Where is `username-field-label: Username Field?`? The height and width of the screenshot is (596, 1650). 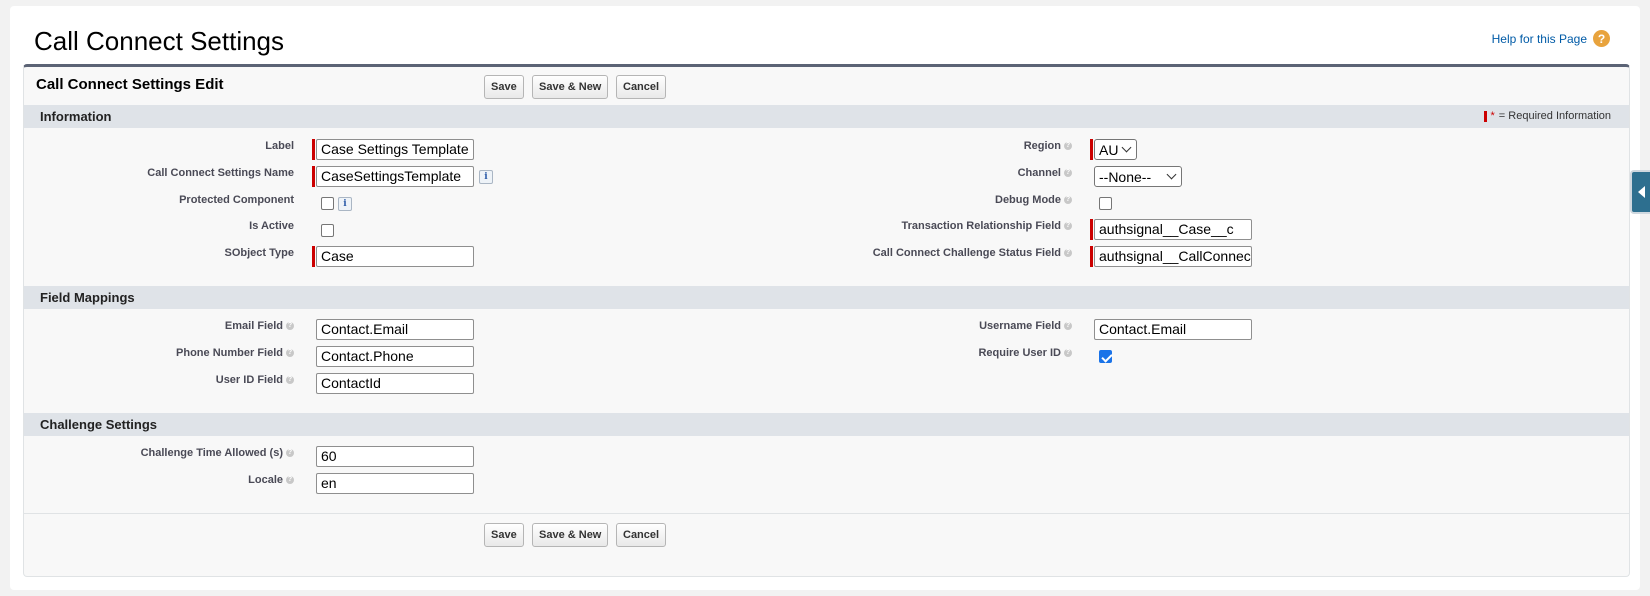 username-field-label: Username Field? is located at coordinates (1025, 326).